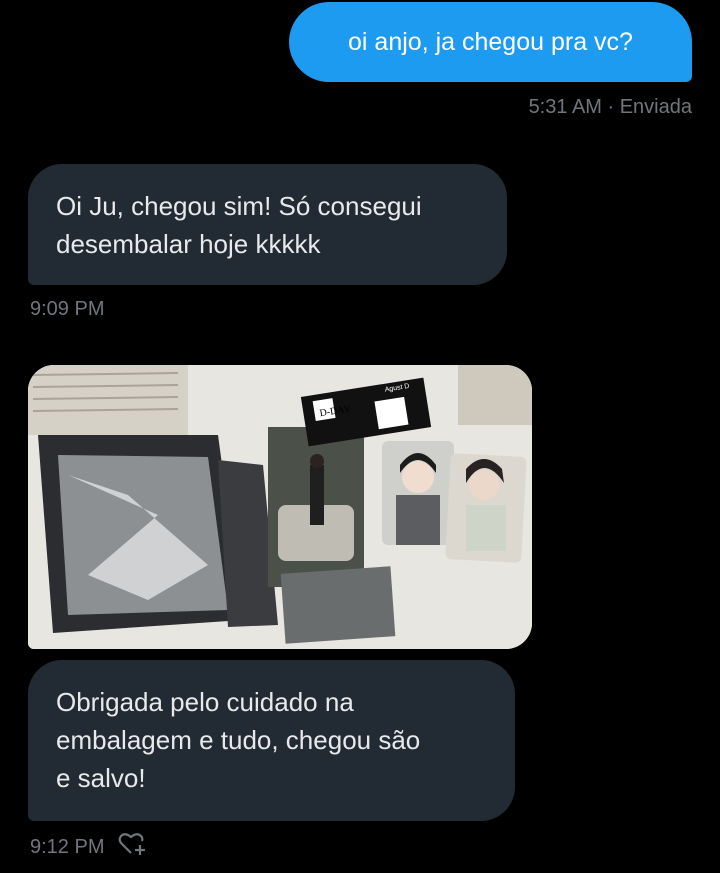 The image size is (720, 873). I want to click on message-line: Obrigada pelo cuidado na, so click(205, 702).